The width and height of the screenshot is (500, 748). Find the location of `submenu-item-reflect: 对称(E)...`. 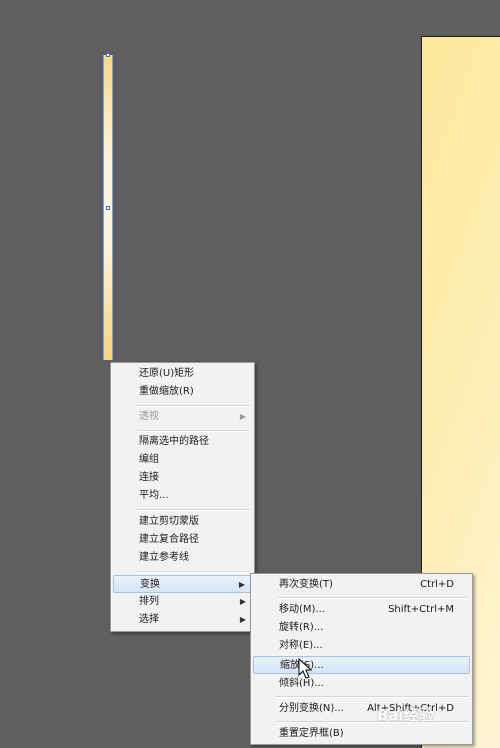

submenu-item-reflect: 对称(E)... is located at coordinates (361, 646).